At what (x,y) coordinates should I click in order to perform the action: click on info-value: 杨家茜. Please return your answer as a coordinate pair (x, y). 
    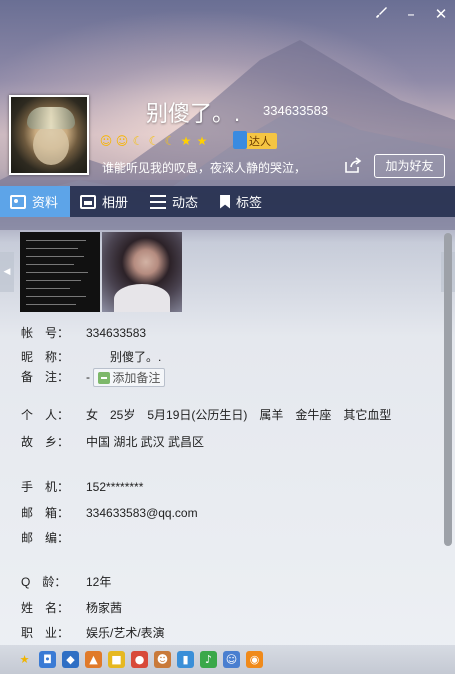
    Looking at the image, I should click on (104, 608).